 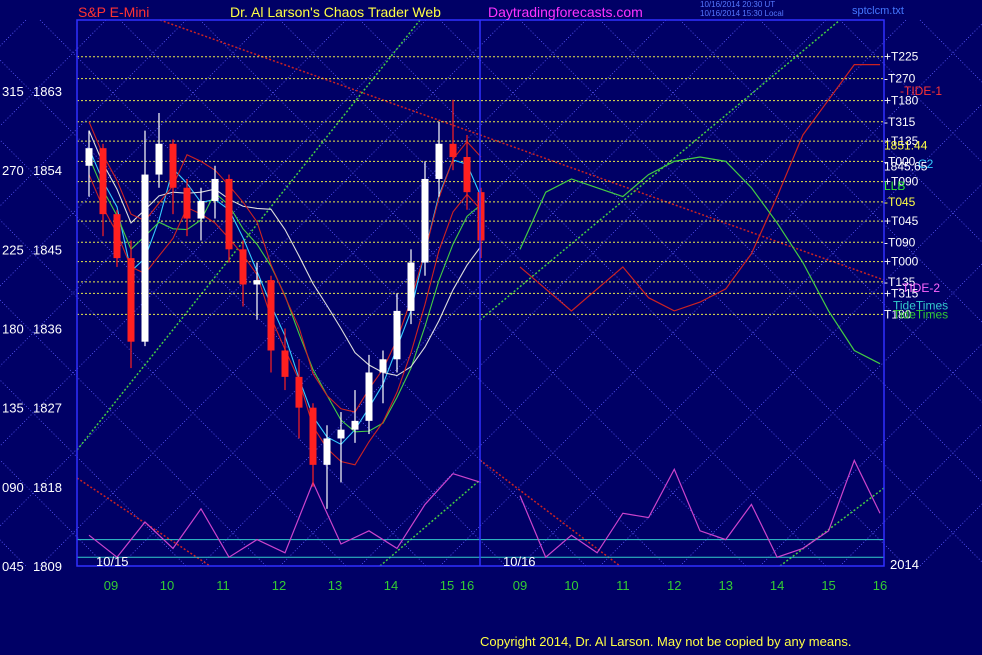 I want to click on site-url: Daytradingforecasts.com, so click(x=565, y=12).